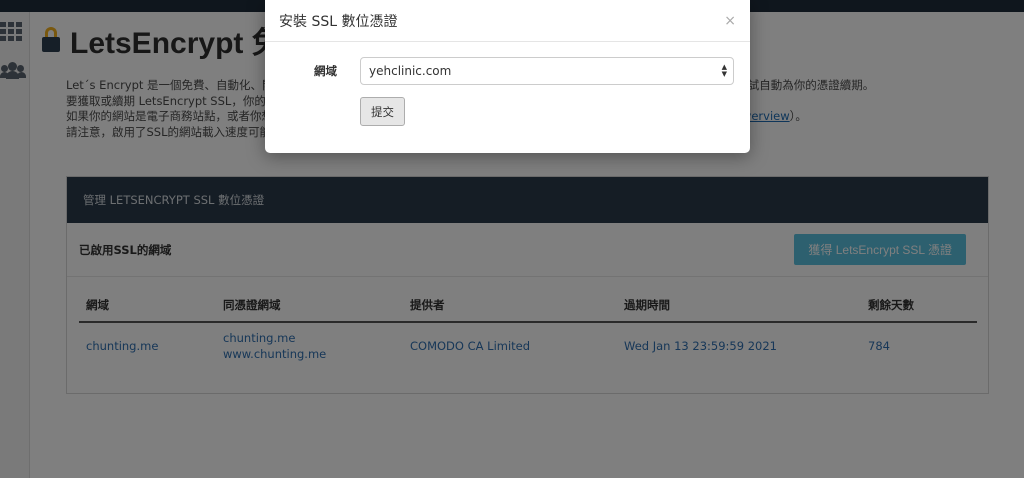 The image size is (1024, 478). Describe the element at coordinates (410, 71) in the screenshot. I see `domain-select-value: yehclinic.com` at that location.